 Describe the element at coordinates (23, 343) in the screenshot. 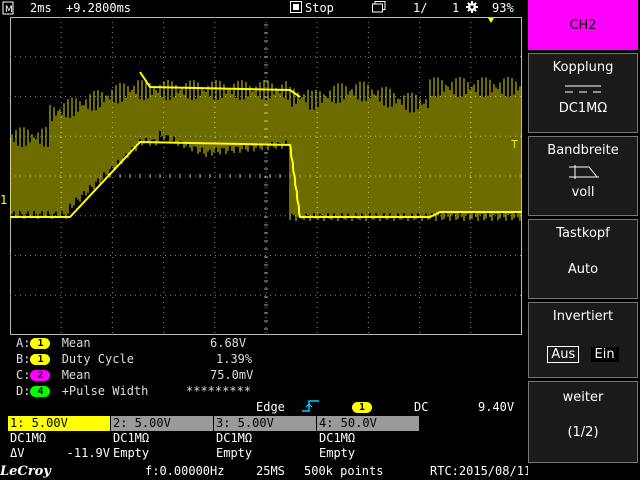

I see `measurement-slot: A:` at that location.